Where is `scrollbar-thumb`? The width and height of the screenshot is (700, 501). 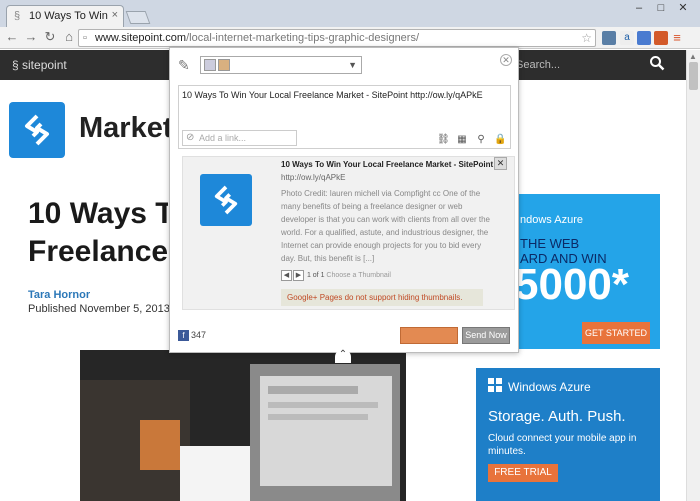
scrollbar-thumb is located at coordinates (693, 76).